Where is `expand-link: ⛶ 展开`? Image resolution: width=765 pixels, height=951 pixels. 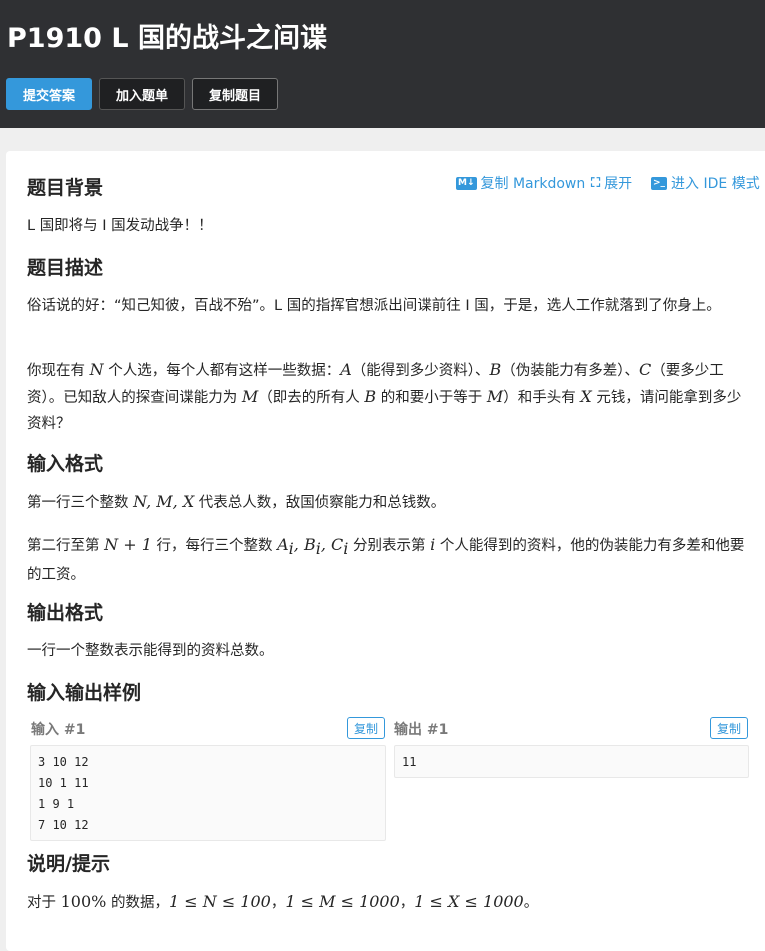 expand-link: ⛶ 展开 is located at coordinates (611, 183).